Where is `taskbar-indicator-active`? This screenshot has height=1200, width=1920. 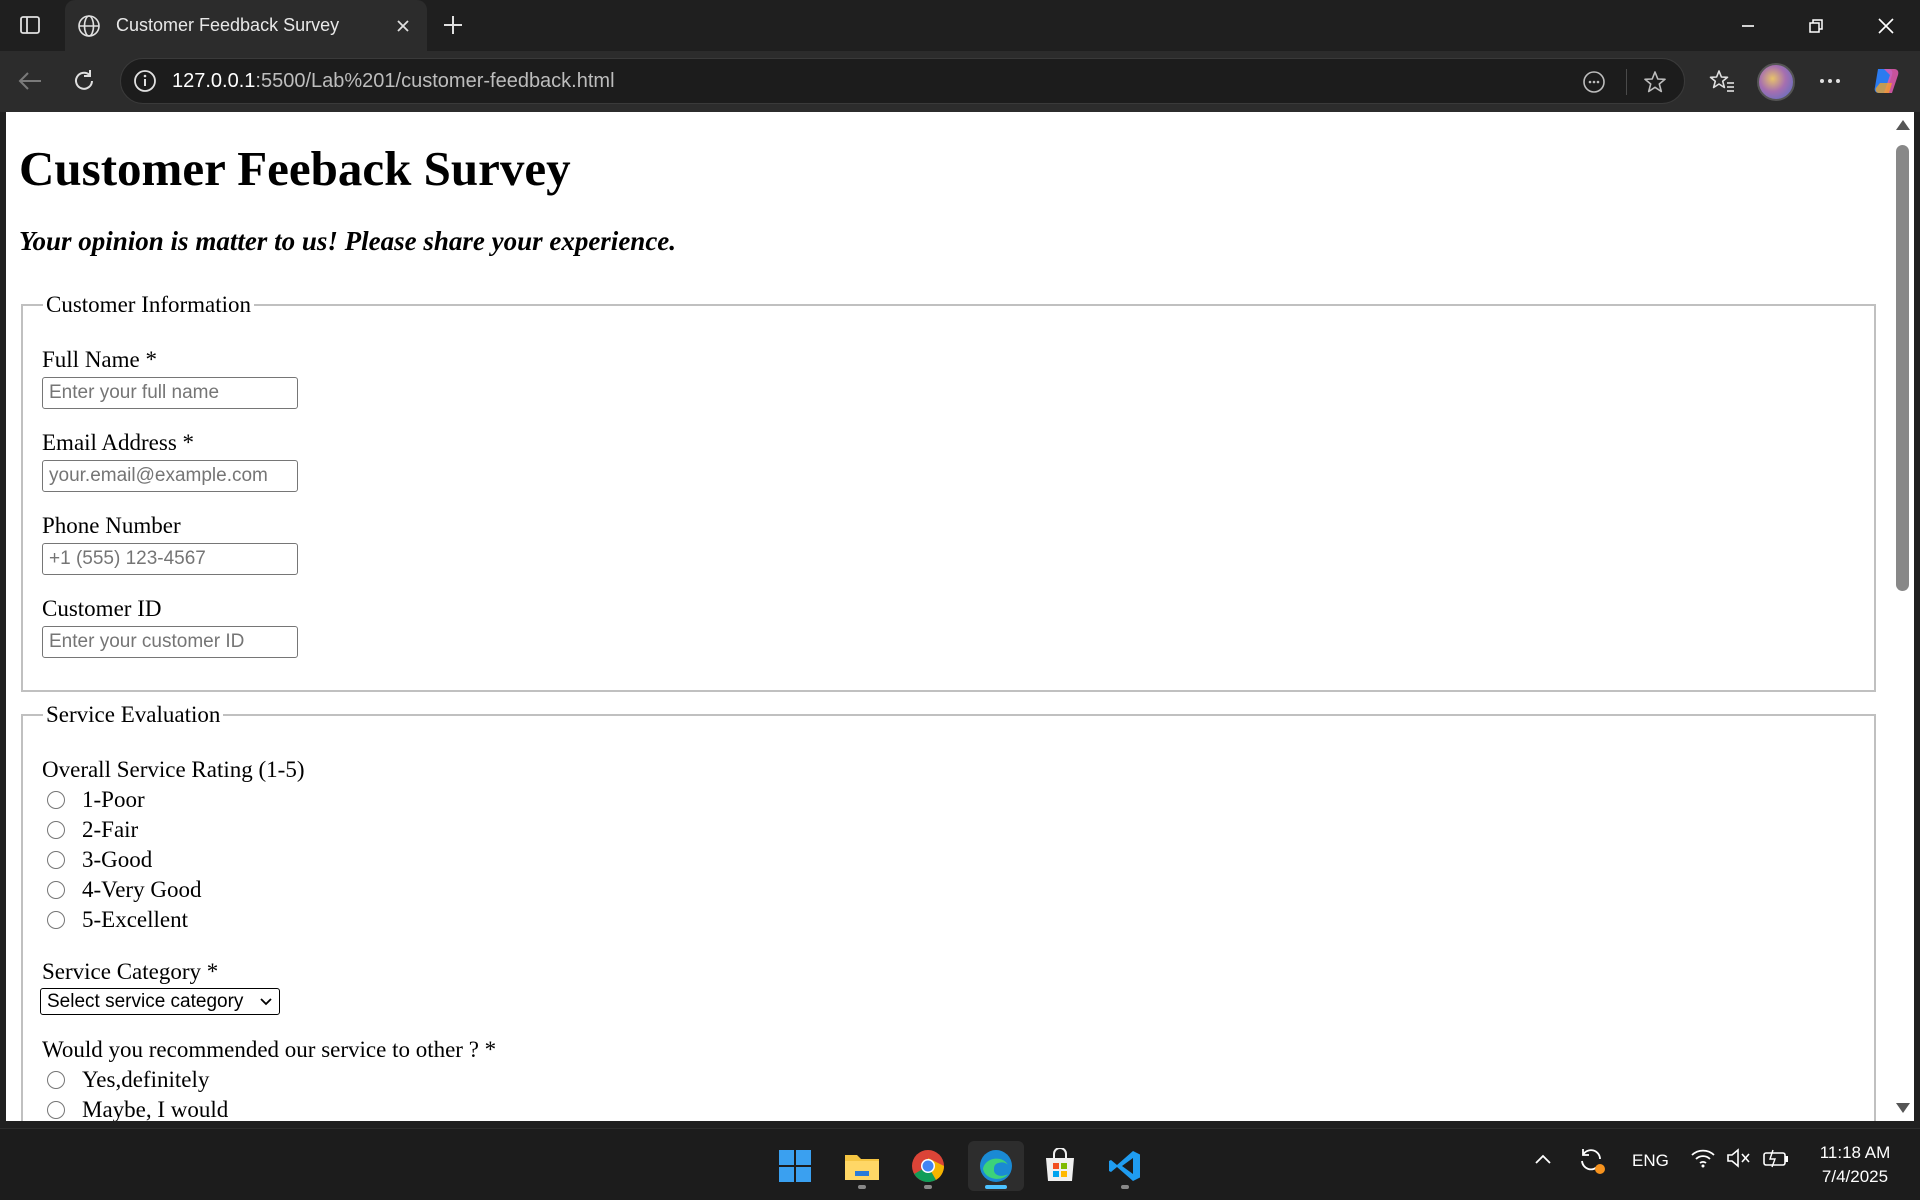 taskbar-indicator-active is located at coordinates (996, 1187).